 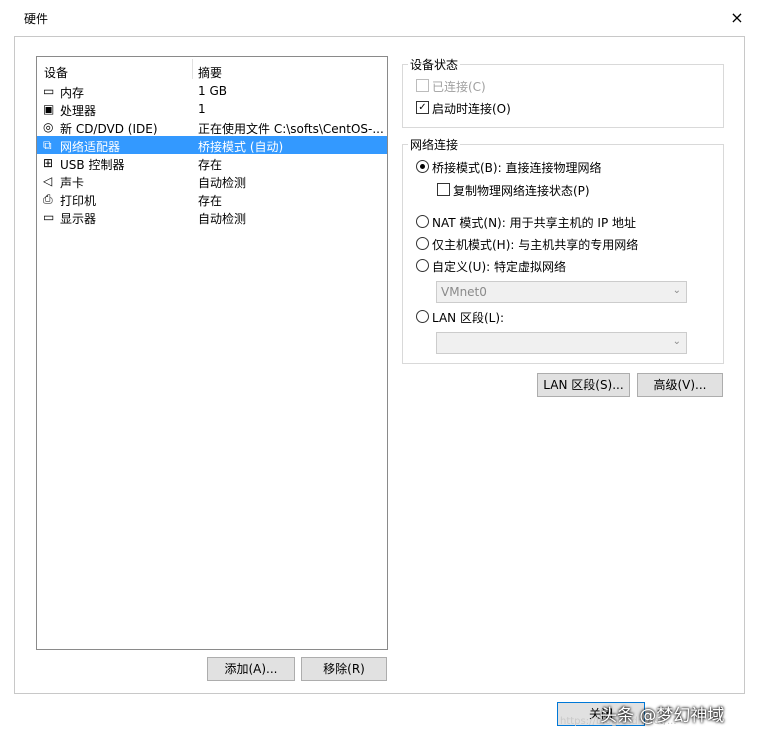 What do you see at coordinates (422, 166) in the screenshot?
I see `bridged-radio` at bounding box center [422, 166].